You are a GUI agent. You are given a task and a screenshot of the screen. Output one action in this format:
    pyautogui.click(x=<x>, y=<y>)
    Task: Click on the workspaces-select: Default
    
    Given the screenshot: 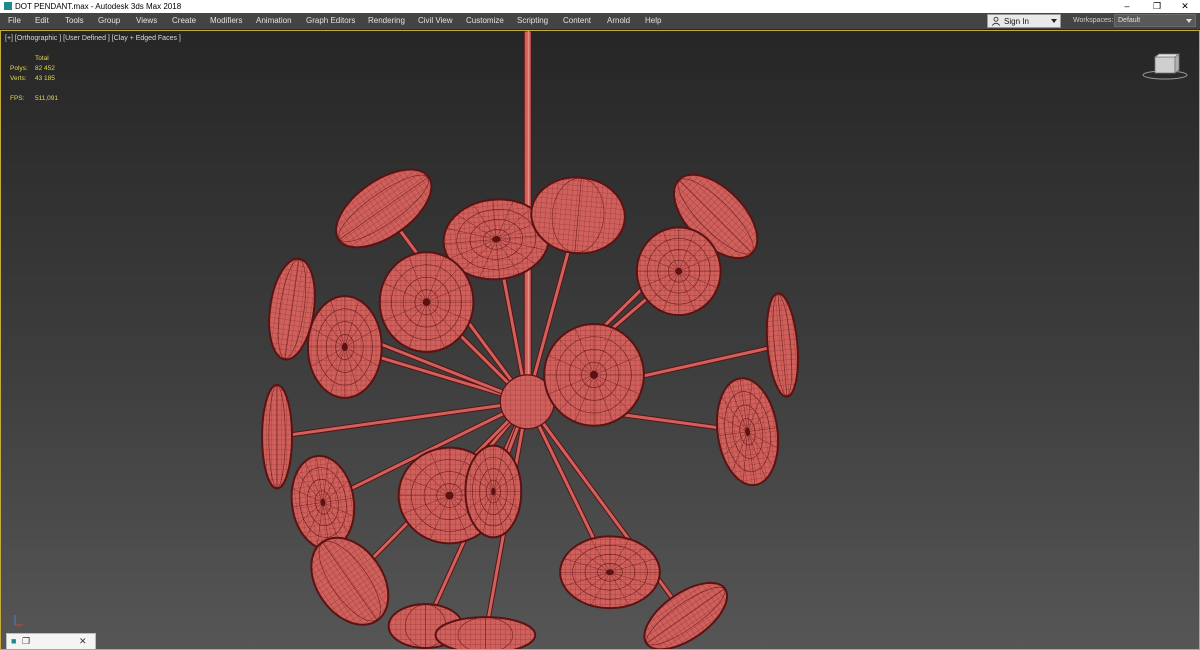 What is the action you would take?
    pyautogui.click(x=1155, y=20)
    